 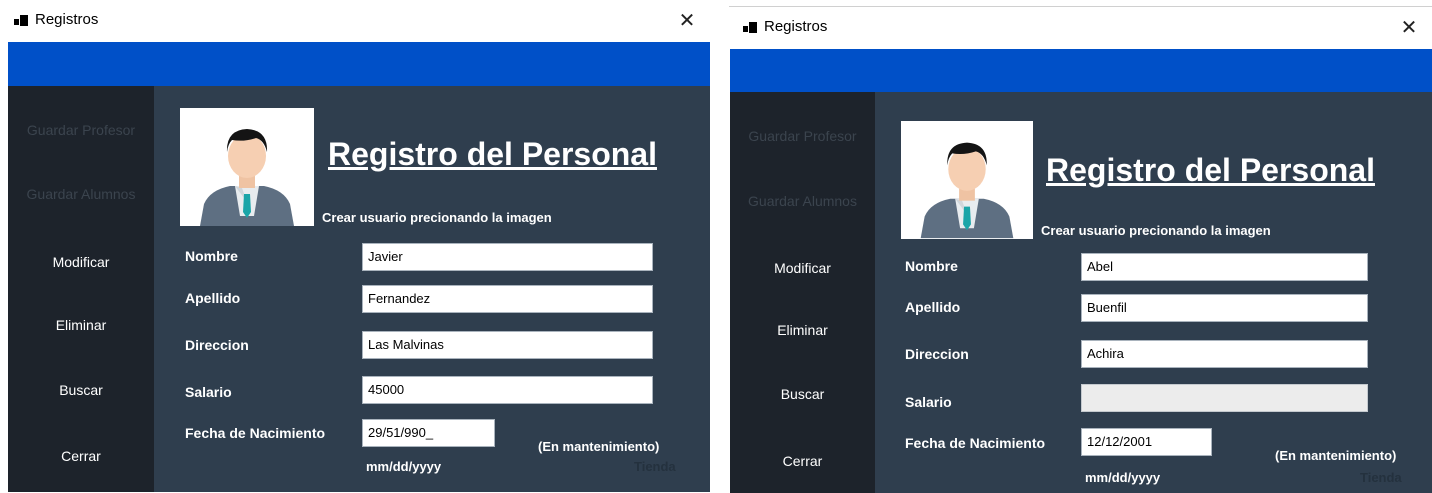 I want to click on apellido-field: Buenfil, so click(x=1224, y=308).